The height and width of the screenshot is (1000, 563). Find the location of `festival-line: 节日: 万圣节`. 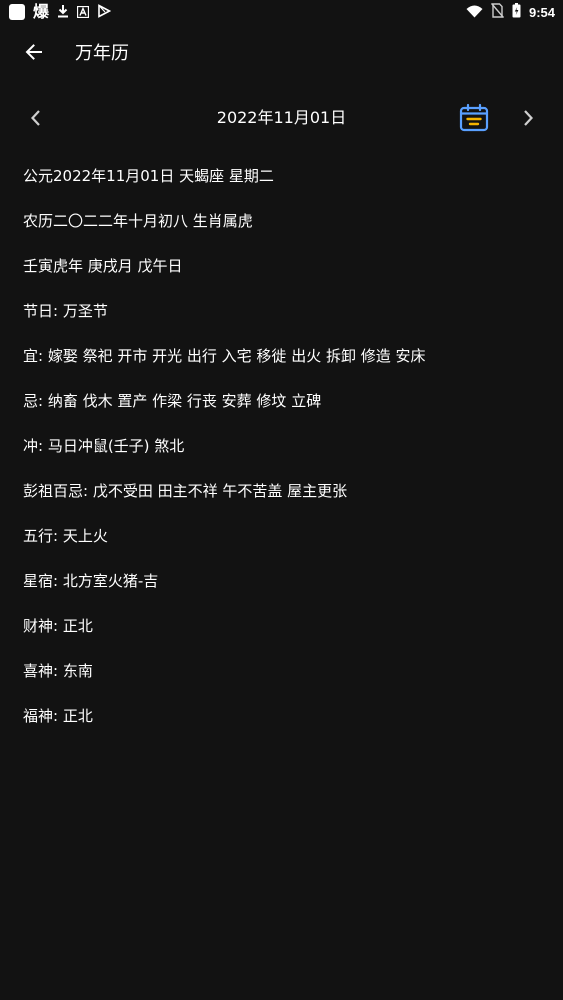

festival-line: 节日: 万圣节 is located at coordinates (65, 311).